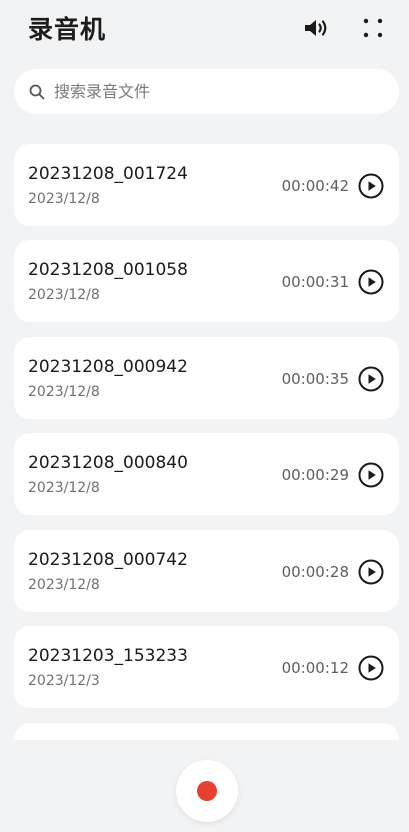 The height and width of the screenshot is (832, 409). I want to click on recording-duration: 00:00:31, so click(315, 282).